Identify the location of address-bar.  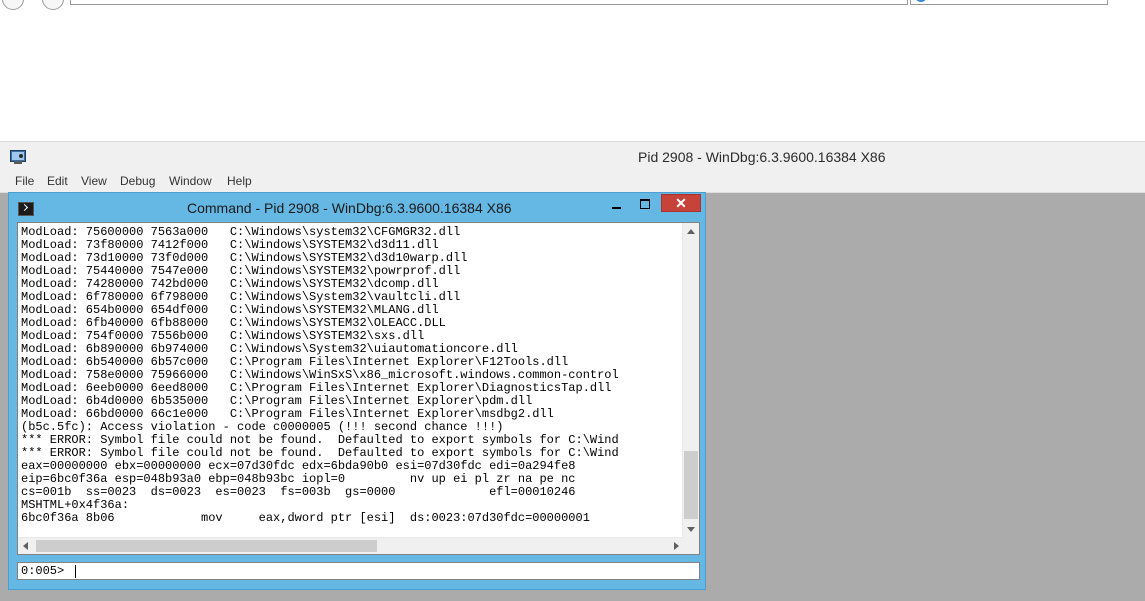
(489, 2).